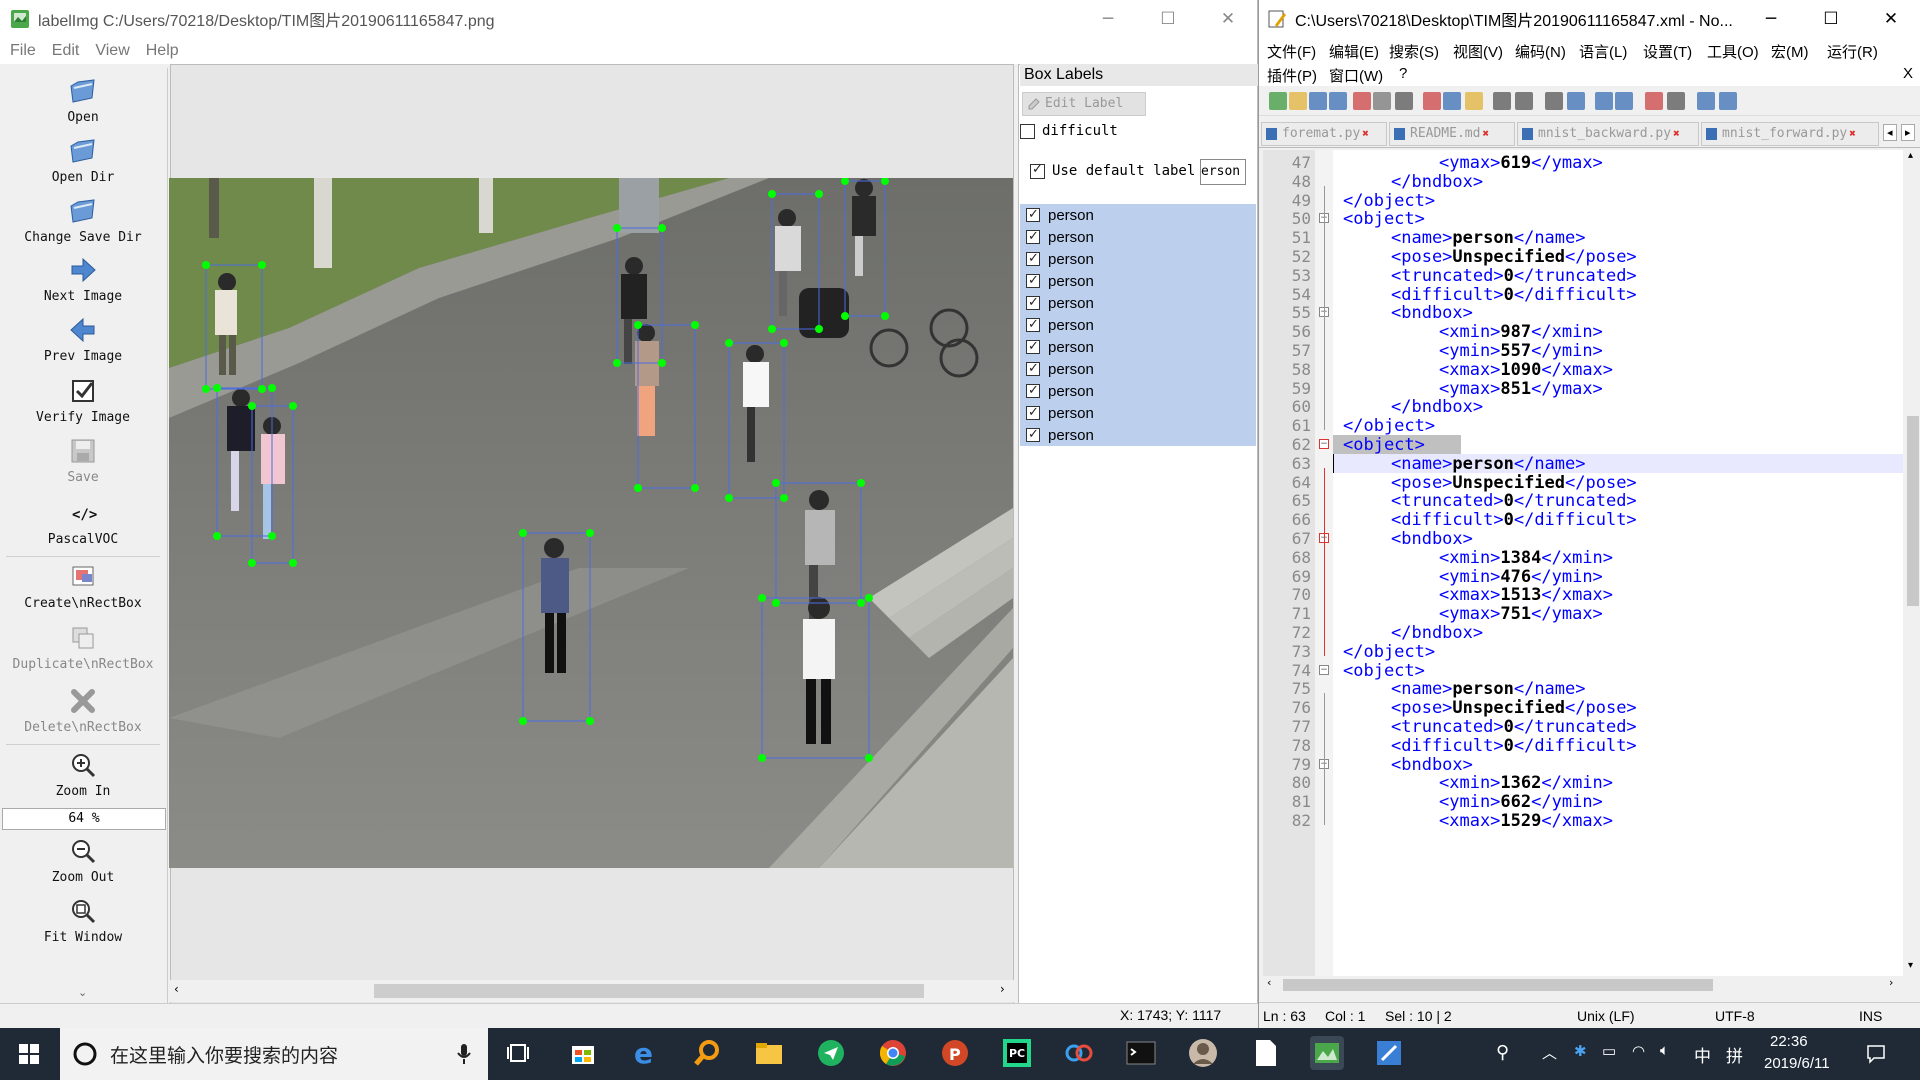  Describe the element at coordinates (1831, 19) in the screenshot. I see `npp-maximize-button: ☐` at that location.